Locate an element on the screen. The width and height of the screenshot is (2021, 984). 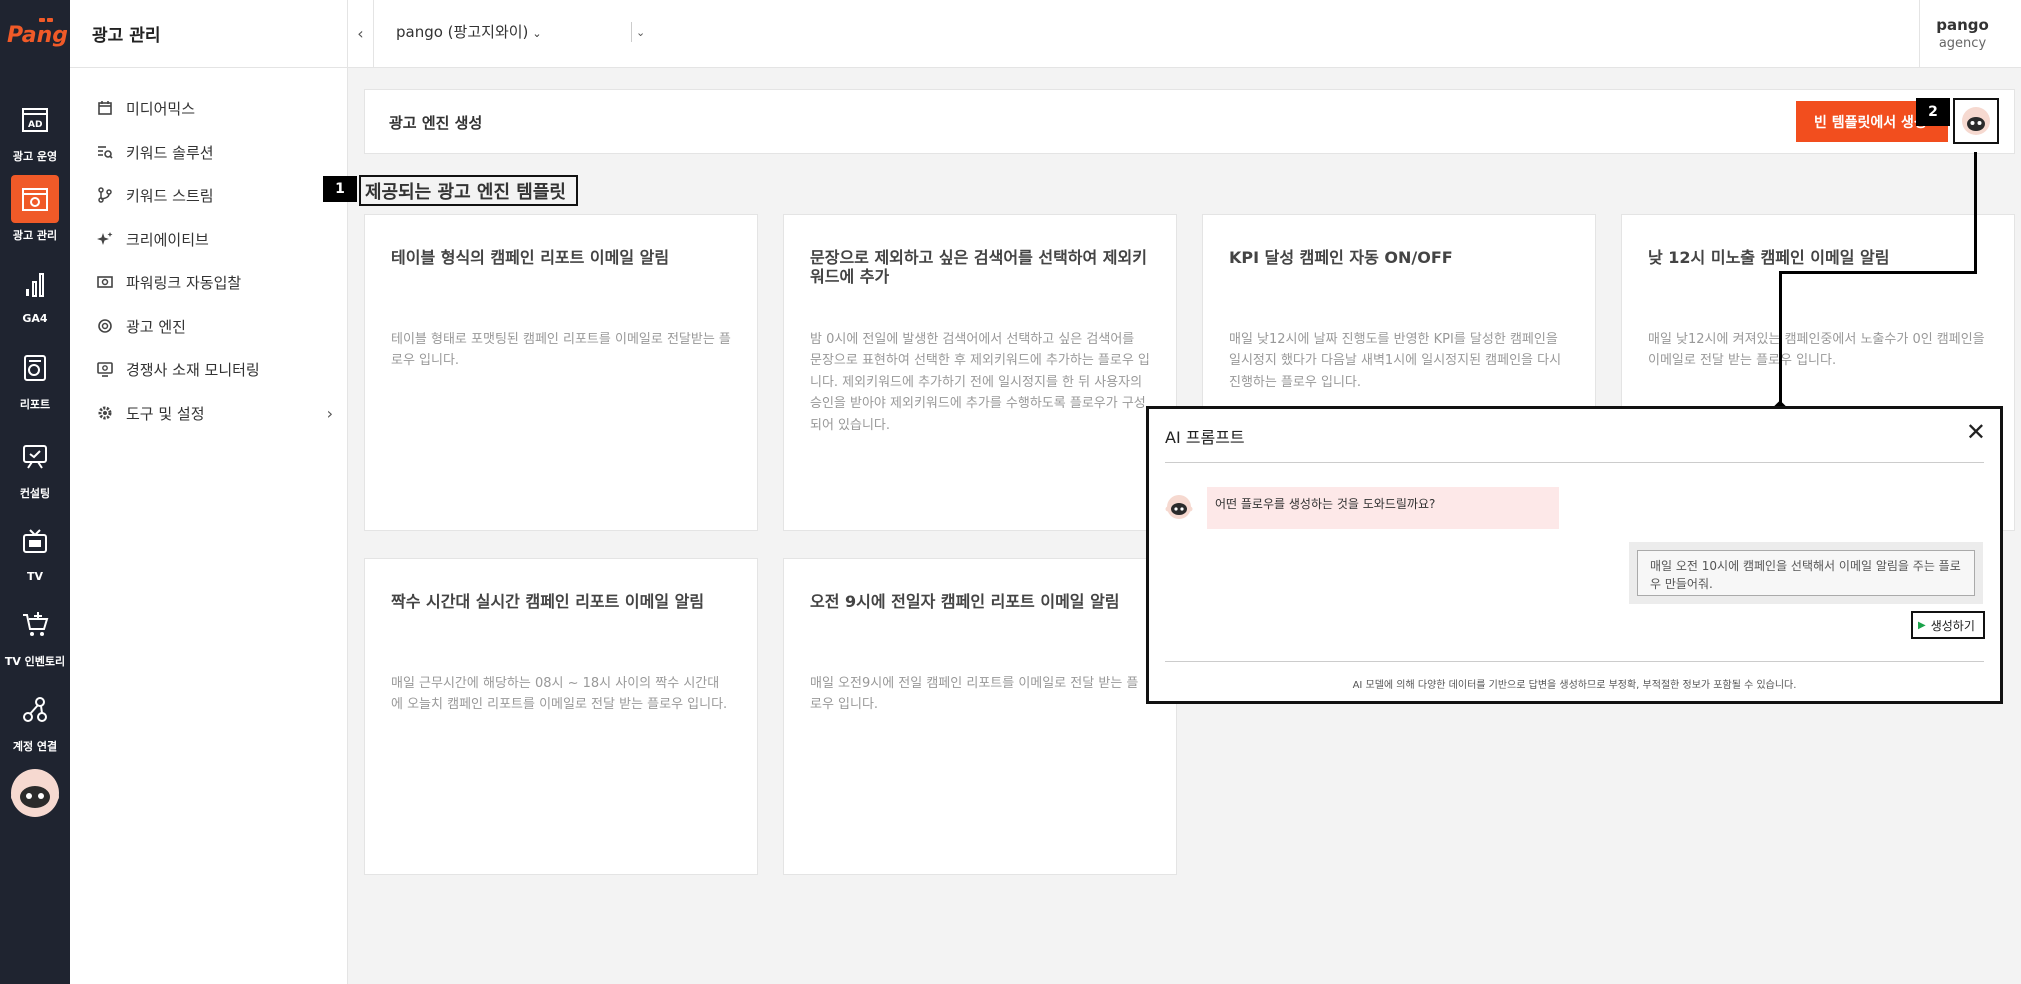
user-role: agency is located at coordinates (1962, 43).